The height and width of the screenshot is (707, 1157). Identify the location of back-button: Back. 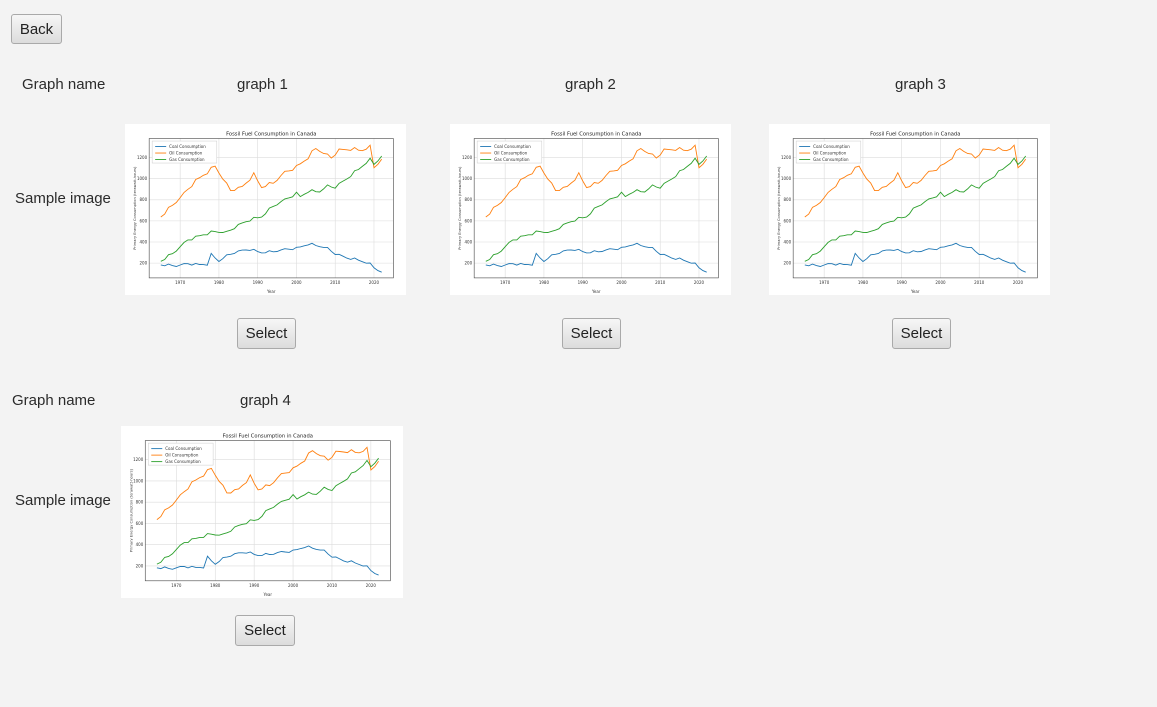
(36, 29).